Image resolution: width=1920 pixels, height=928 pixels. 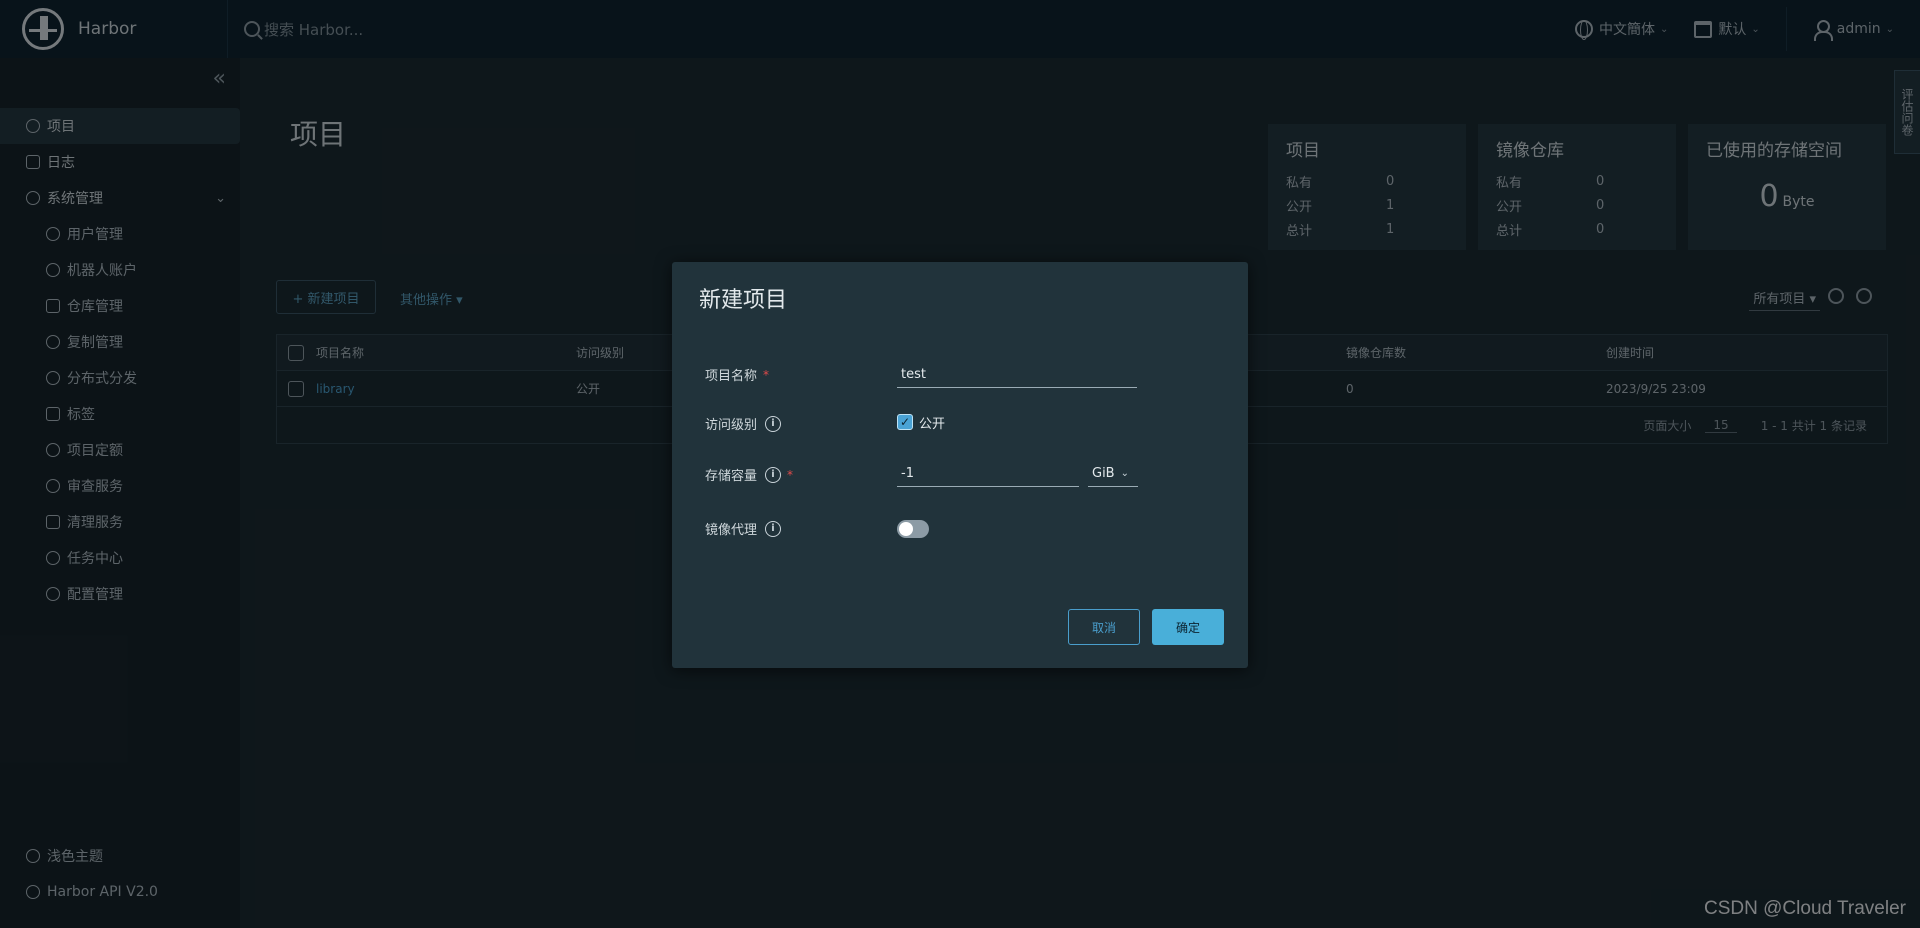 I want to click on project-name-input: test, so click(x=1017, y=375).